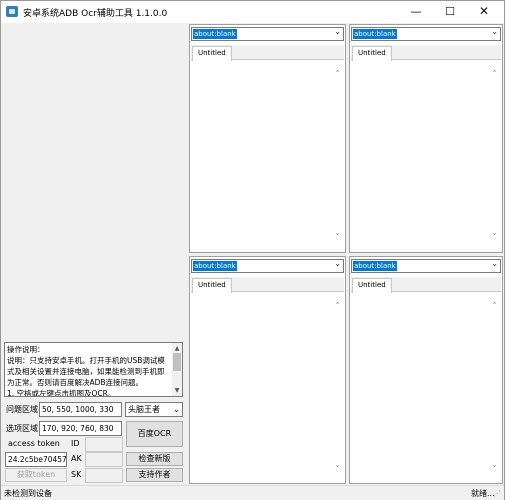  Describe the element at coordinates (95, 14) in the screenshot. I see `window-title: 安卓系统ADB Ocr辅助工具 1.1.0.0` at that location.